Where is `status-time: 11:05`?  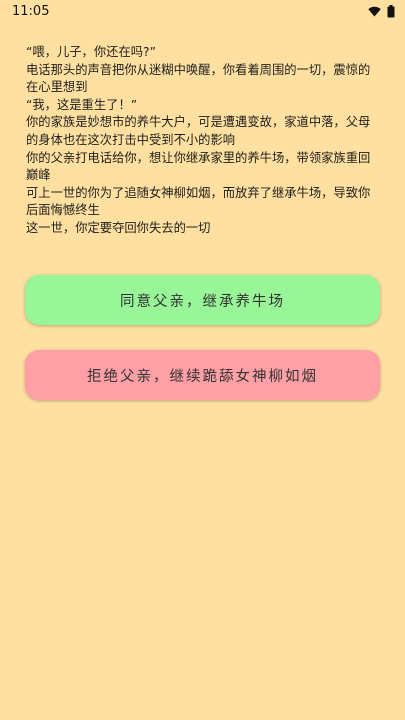 status-time: 11:05 is located at coordinates (31, 11).